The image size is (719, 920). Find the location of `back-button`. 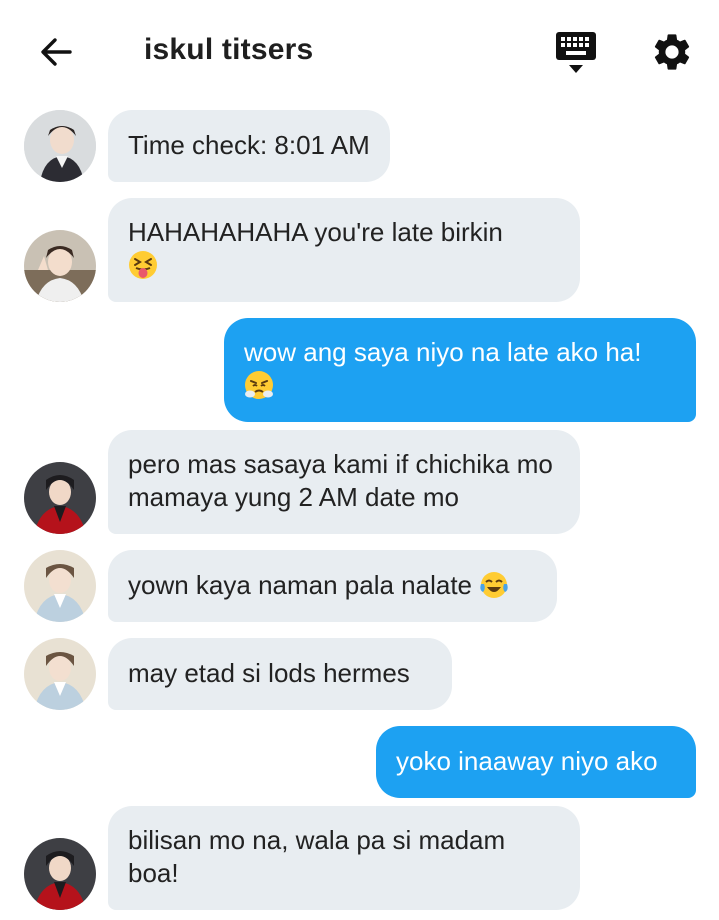

back-button is located at coordinates (56, 52).